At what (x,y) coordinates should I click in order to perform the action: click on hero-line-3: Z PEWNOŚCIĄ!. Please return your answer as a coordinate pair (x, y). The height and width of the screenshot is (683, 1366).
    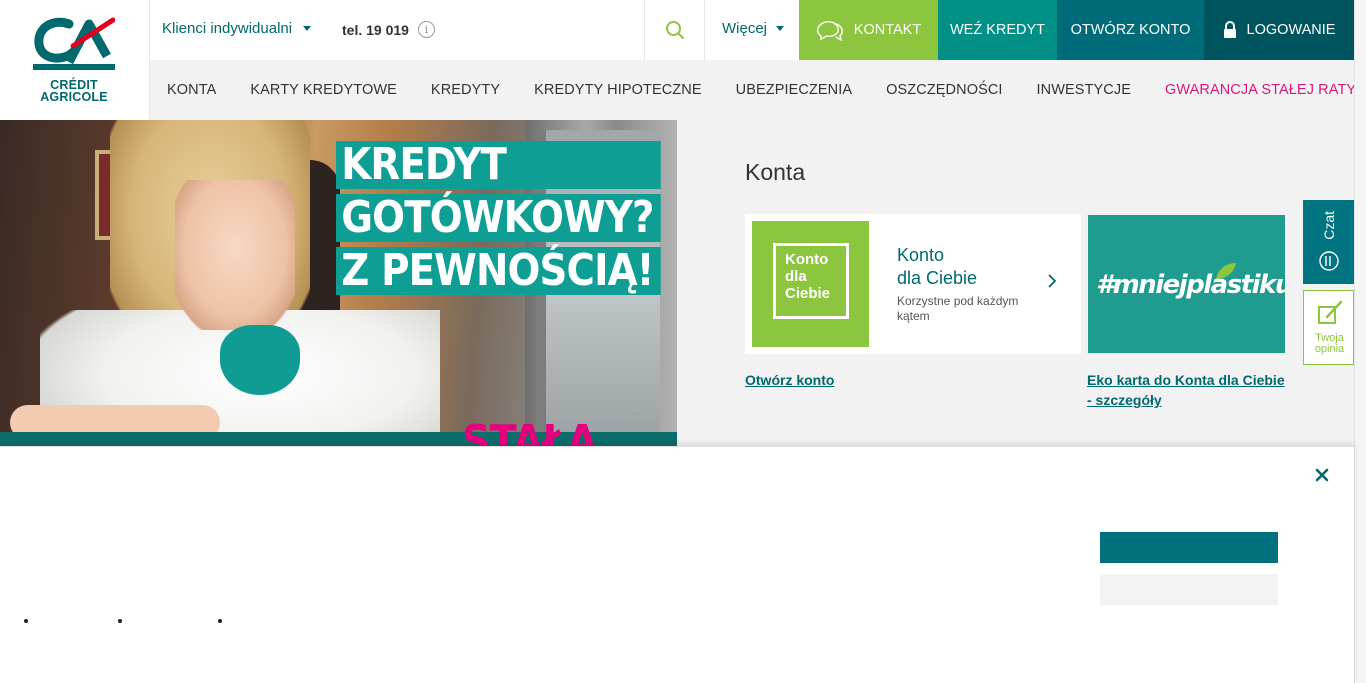
    Looking at the image, I should click on (498, 271).